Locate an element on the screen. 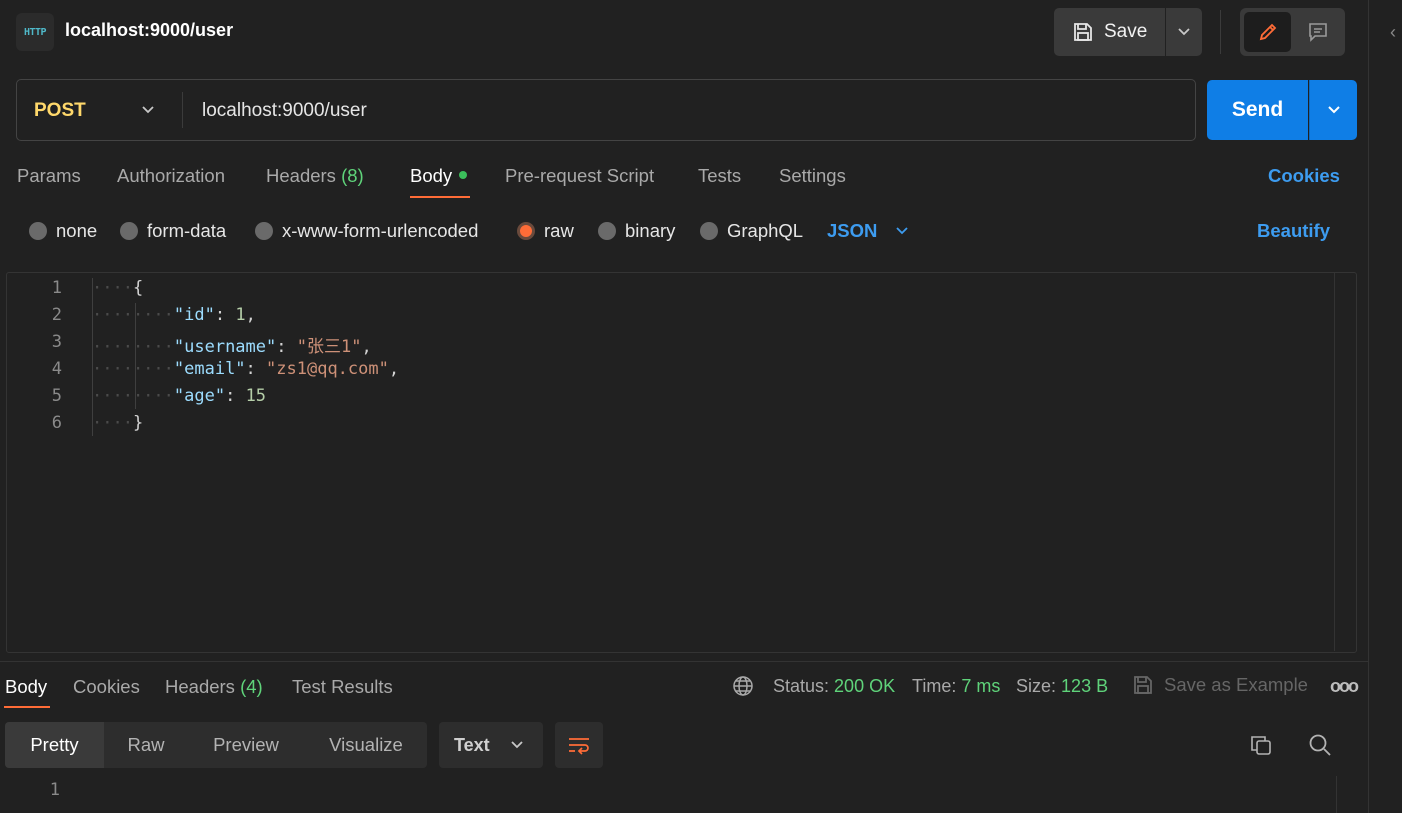 The width and height of the screenshot is (1402, 813). tab-params: Params is located at coordinates (49, 176).